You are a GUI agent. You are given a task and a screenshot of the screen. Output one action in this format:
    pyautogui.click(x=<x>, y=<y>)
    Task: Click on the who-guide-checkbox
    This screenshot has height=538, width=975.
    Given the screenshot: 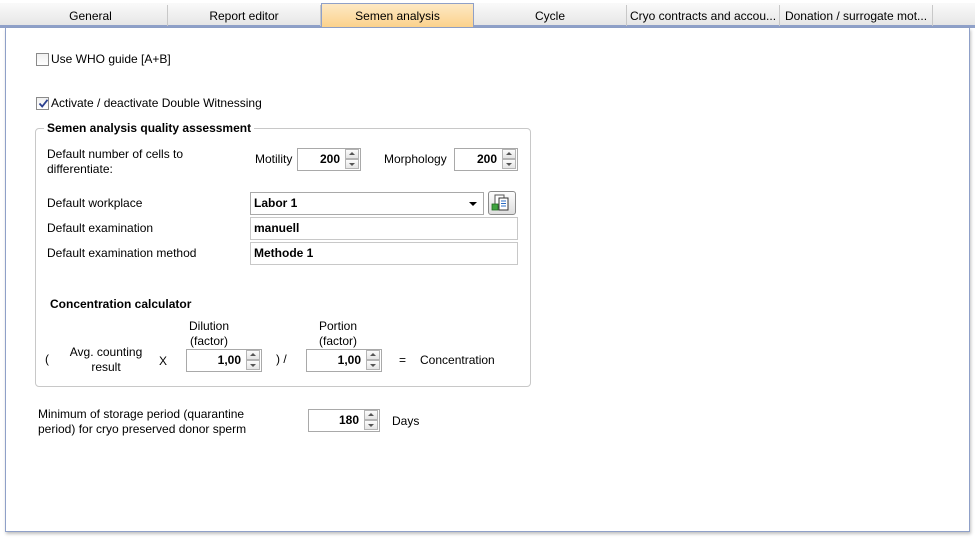 What is the action you would take?
    pyautogui.click(x=42, y=59)
    